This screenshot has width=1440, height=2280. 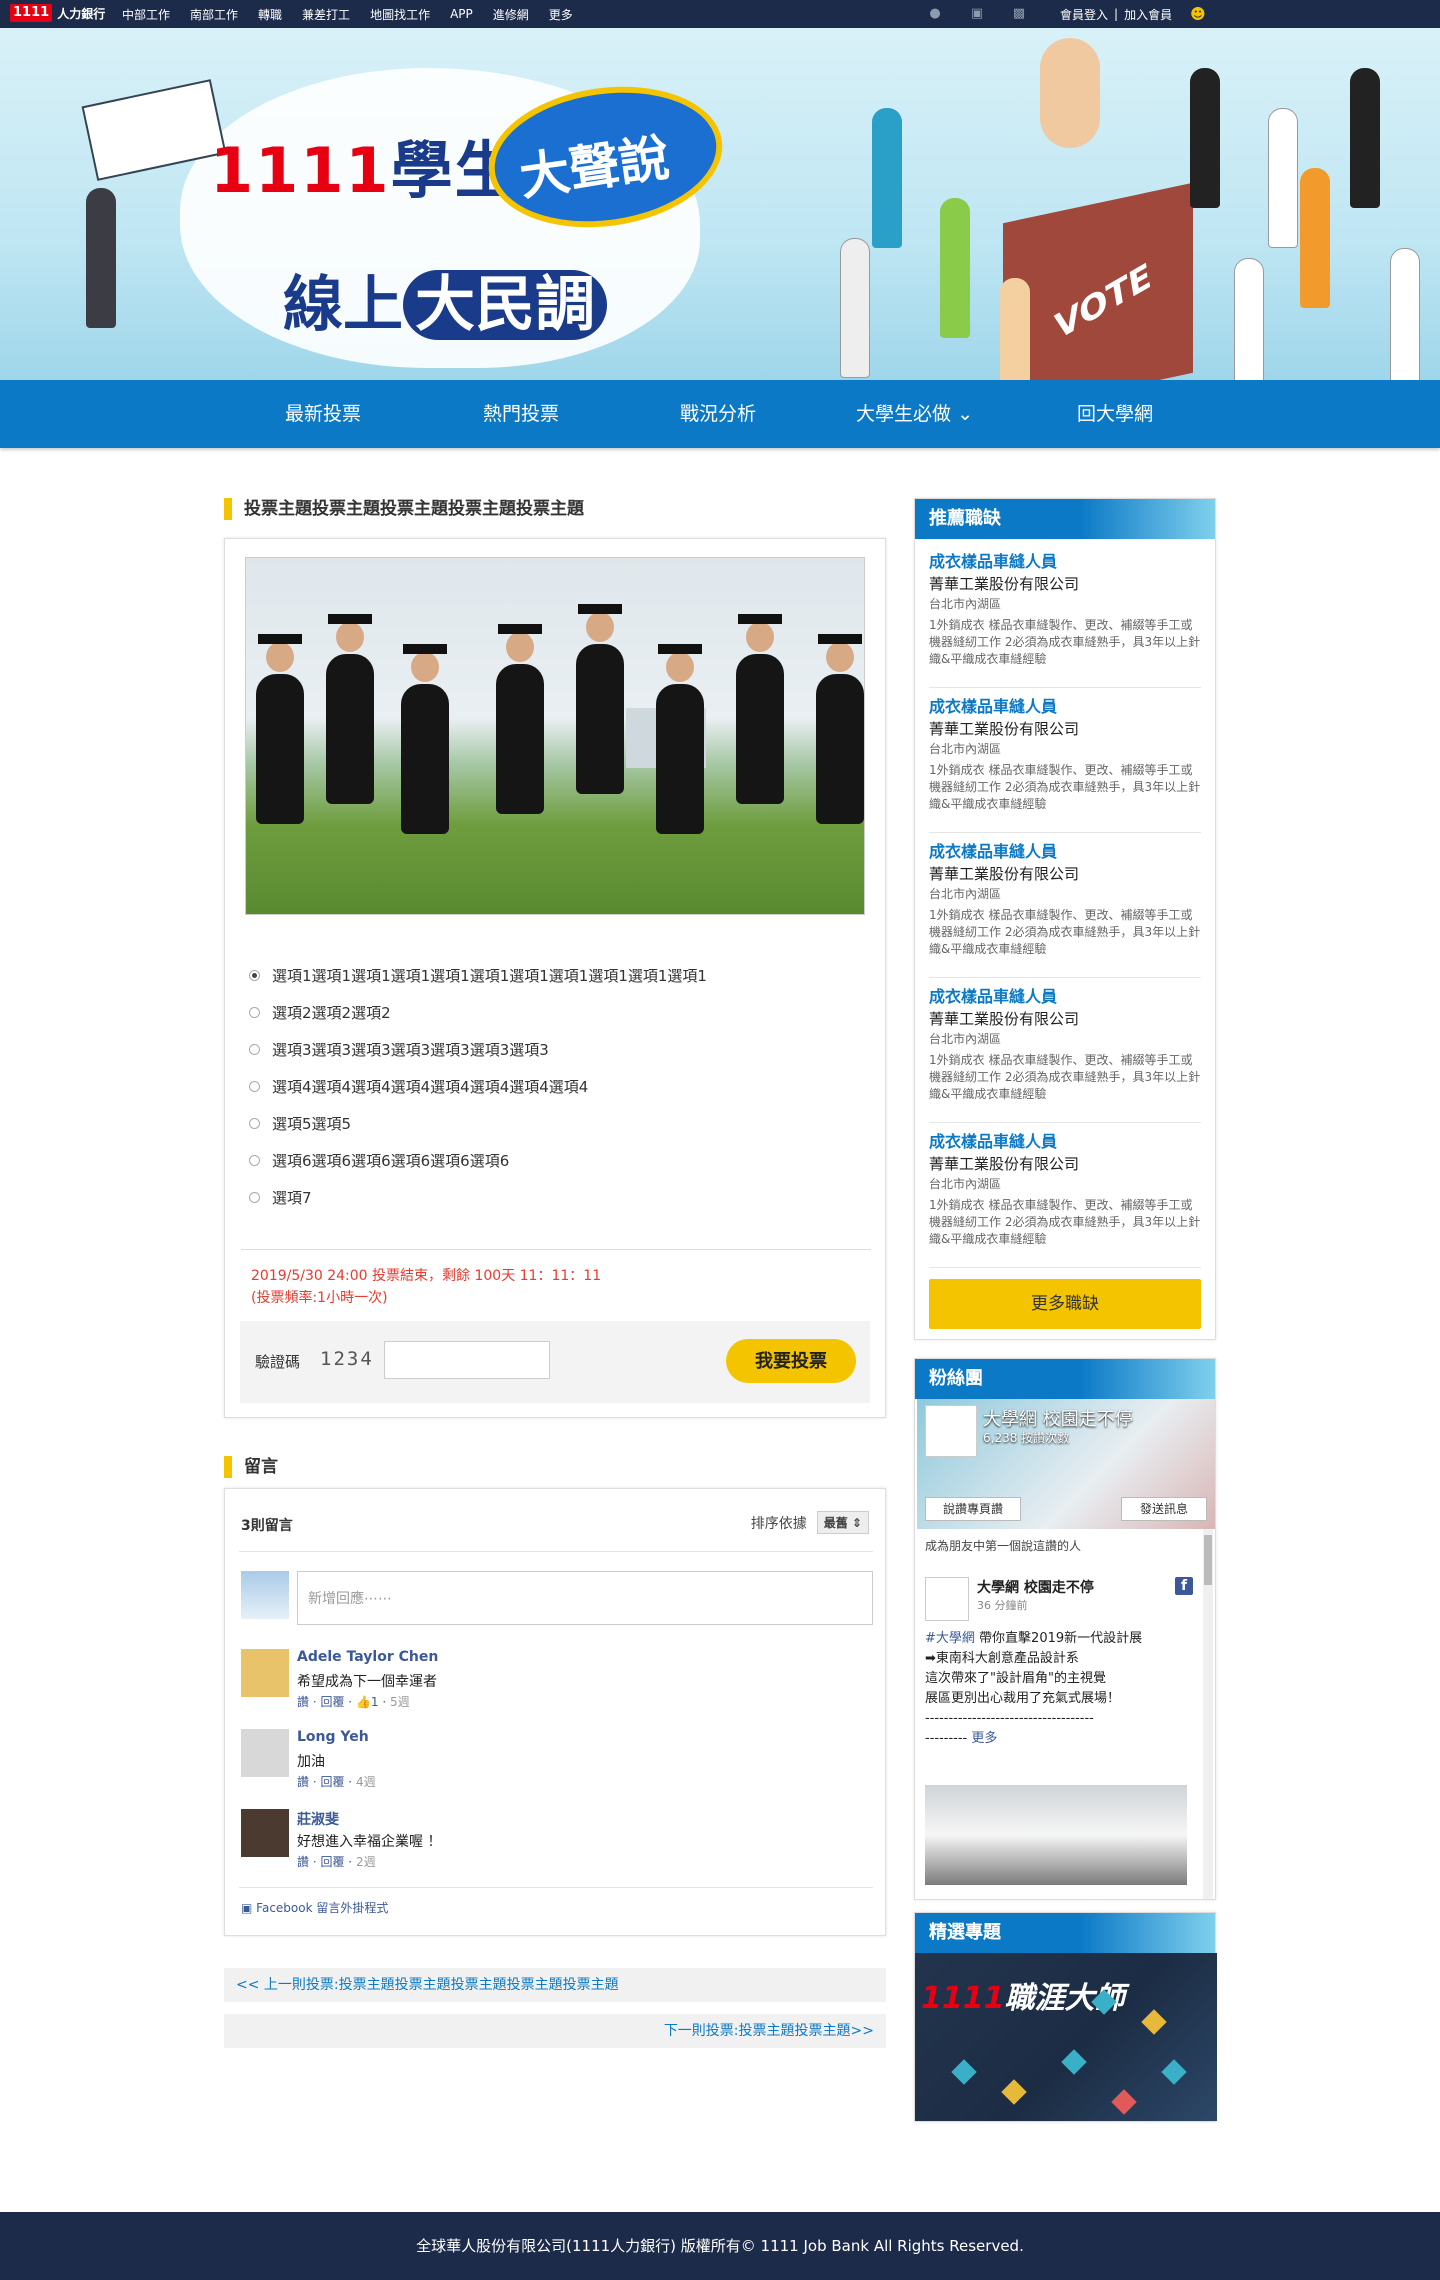 I want to click on comment-author: Adele Taylor Chen, so click(x=367, y=1657).